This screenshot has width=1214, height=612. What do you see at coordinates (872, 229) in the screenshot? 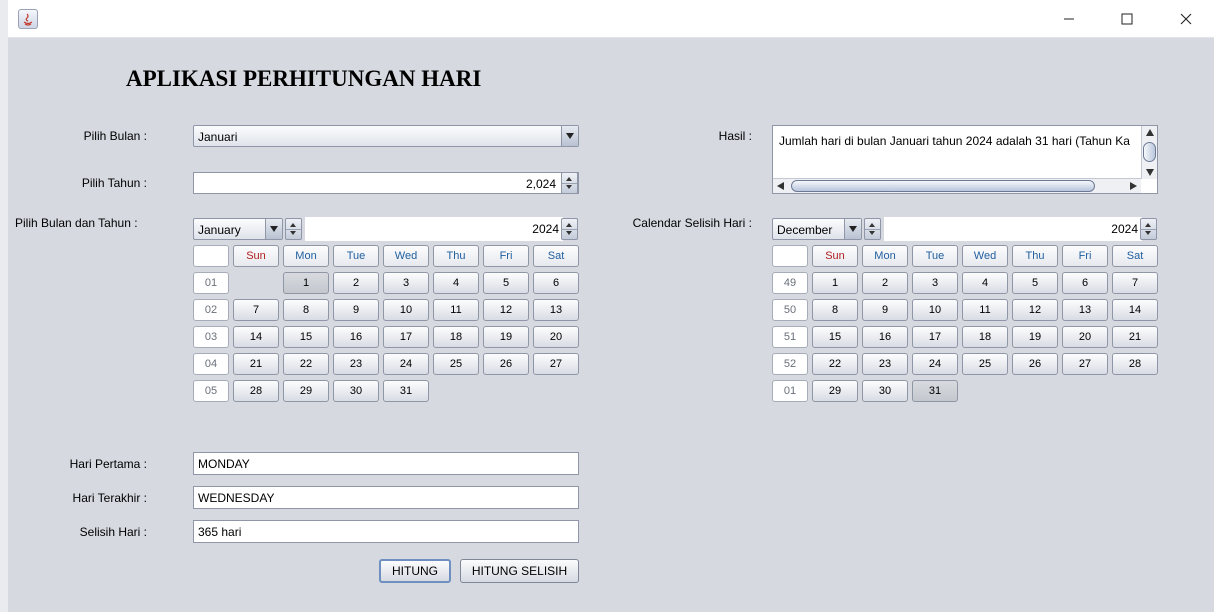
I see `right-month-spinner` at bounding box center [872, 229].